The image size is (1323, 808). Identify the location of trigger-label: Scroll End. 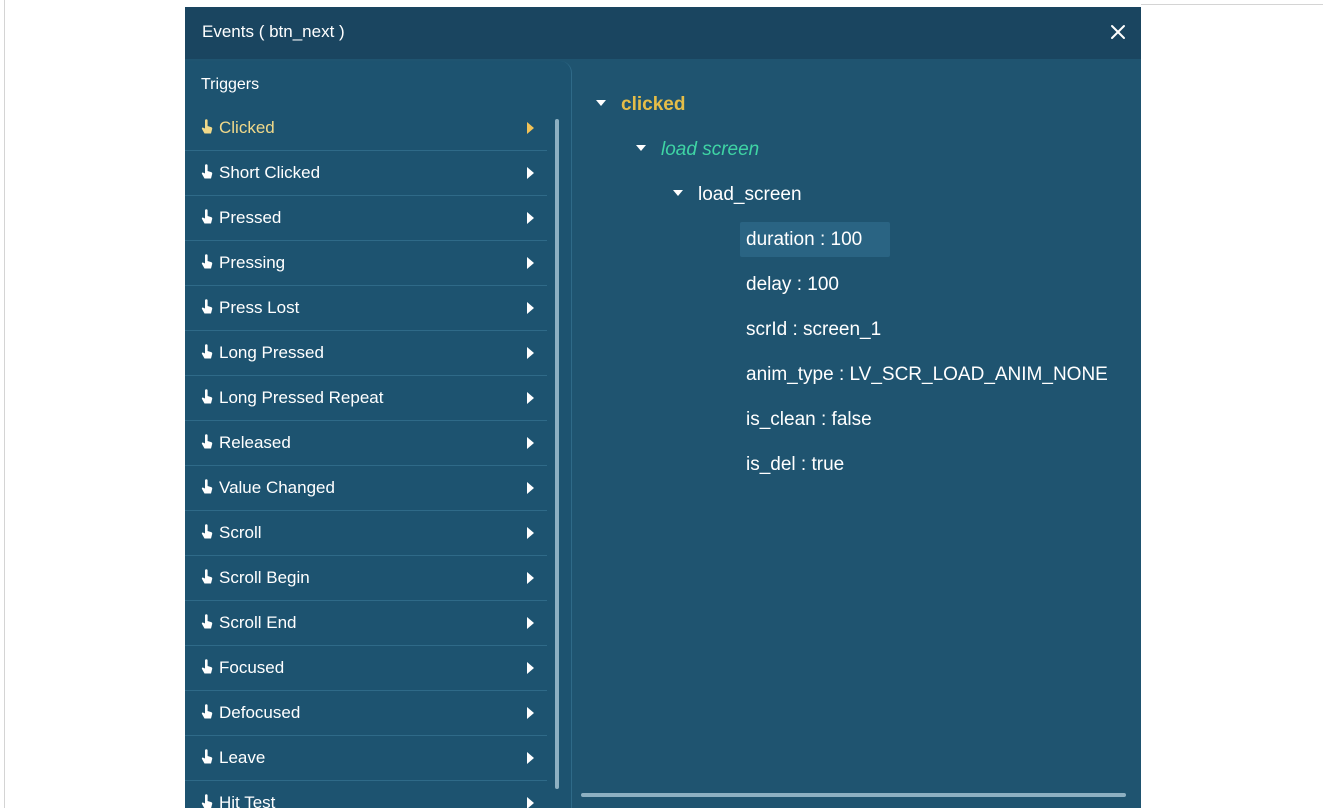
(258, 622).